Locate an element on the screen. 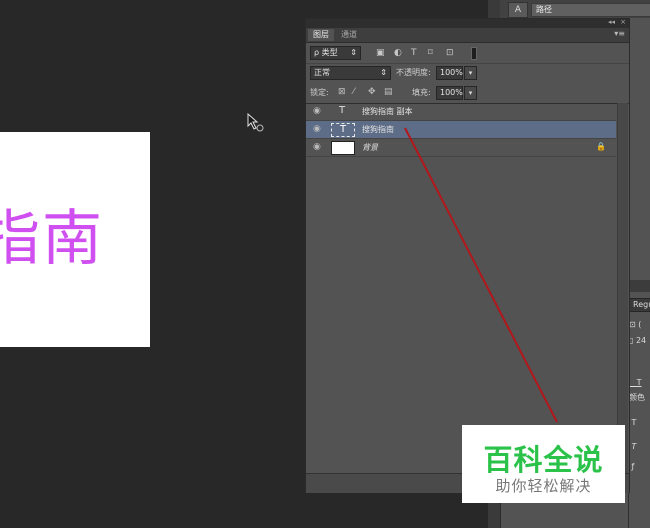 This screenshot has width=650, height=528. watermark-title: 百科全说 is located at coordinates (543, 460).